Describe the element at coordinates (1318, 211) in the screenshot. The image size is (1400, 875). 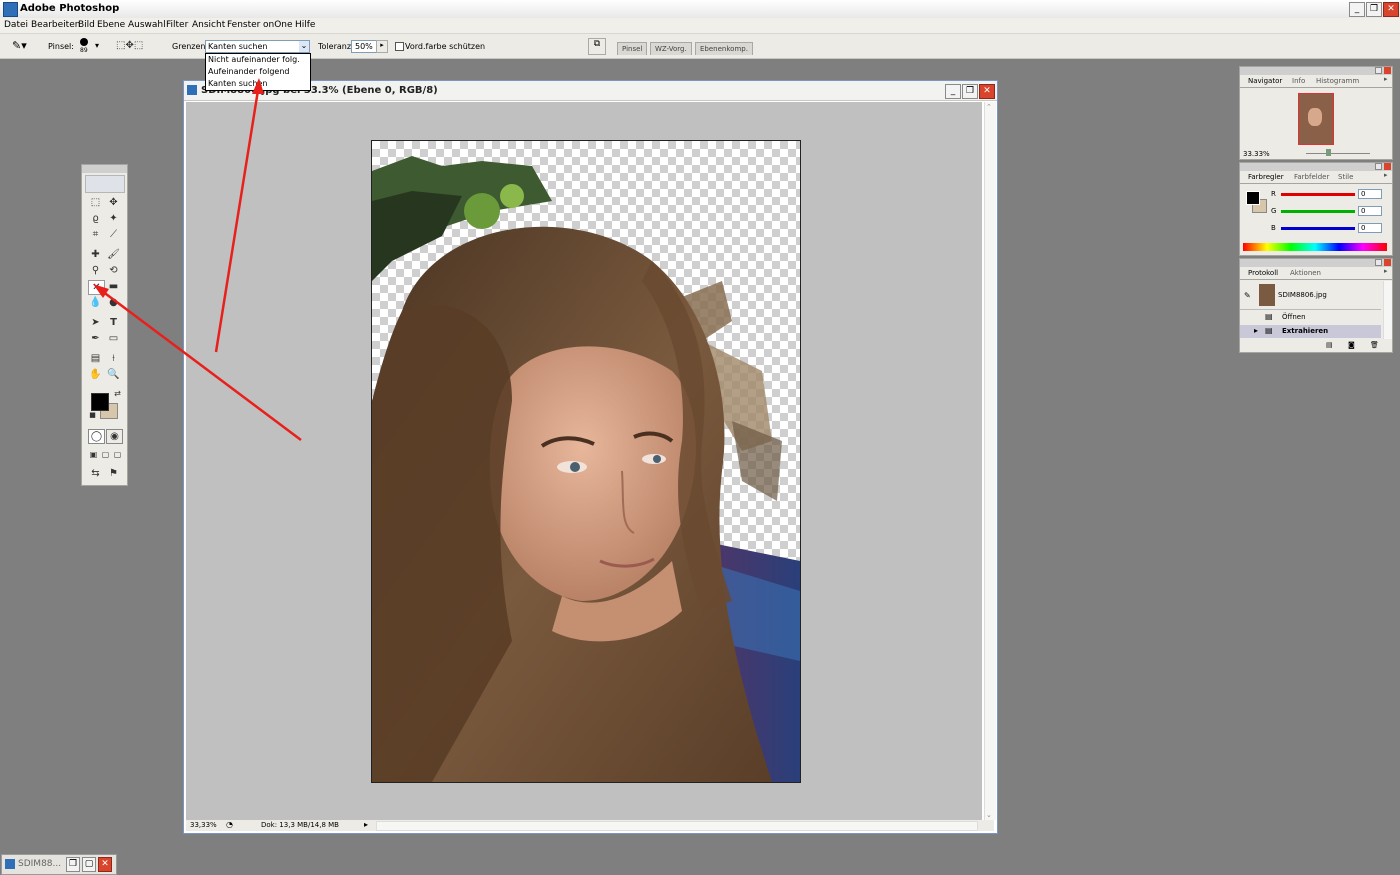
I see `channel-g-slider` at that location.